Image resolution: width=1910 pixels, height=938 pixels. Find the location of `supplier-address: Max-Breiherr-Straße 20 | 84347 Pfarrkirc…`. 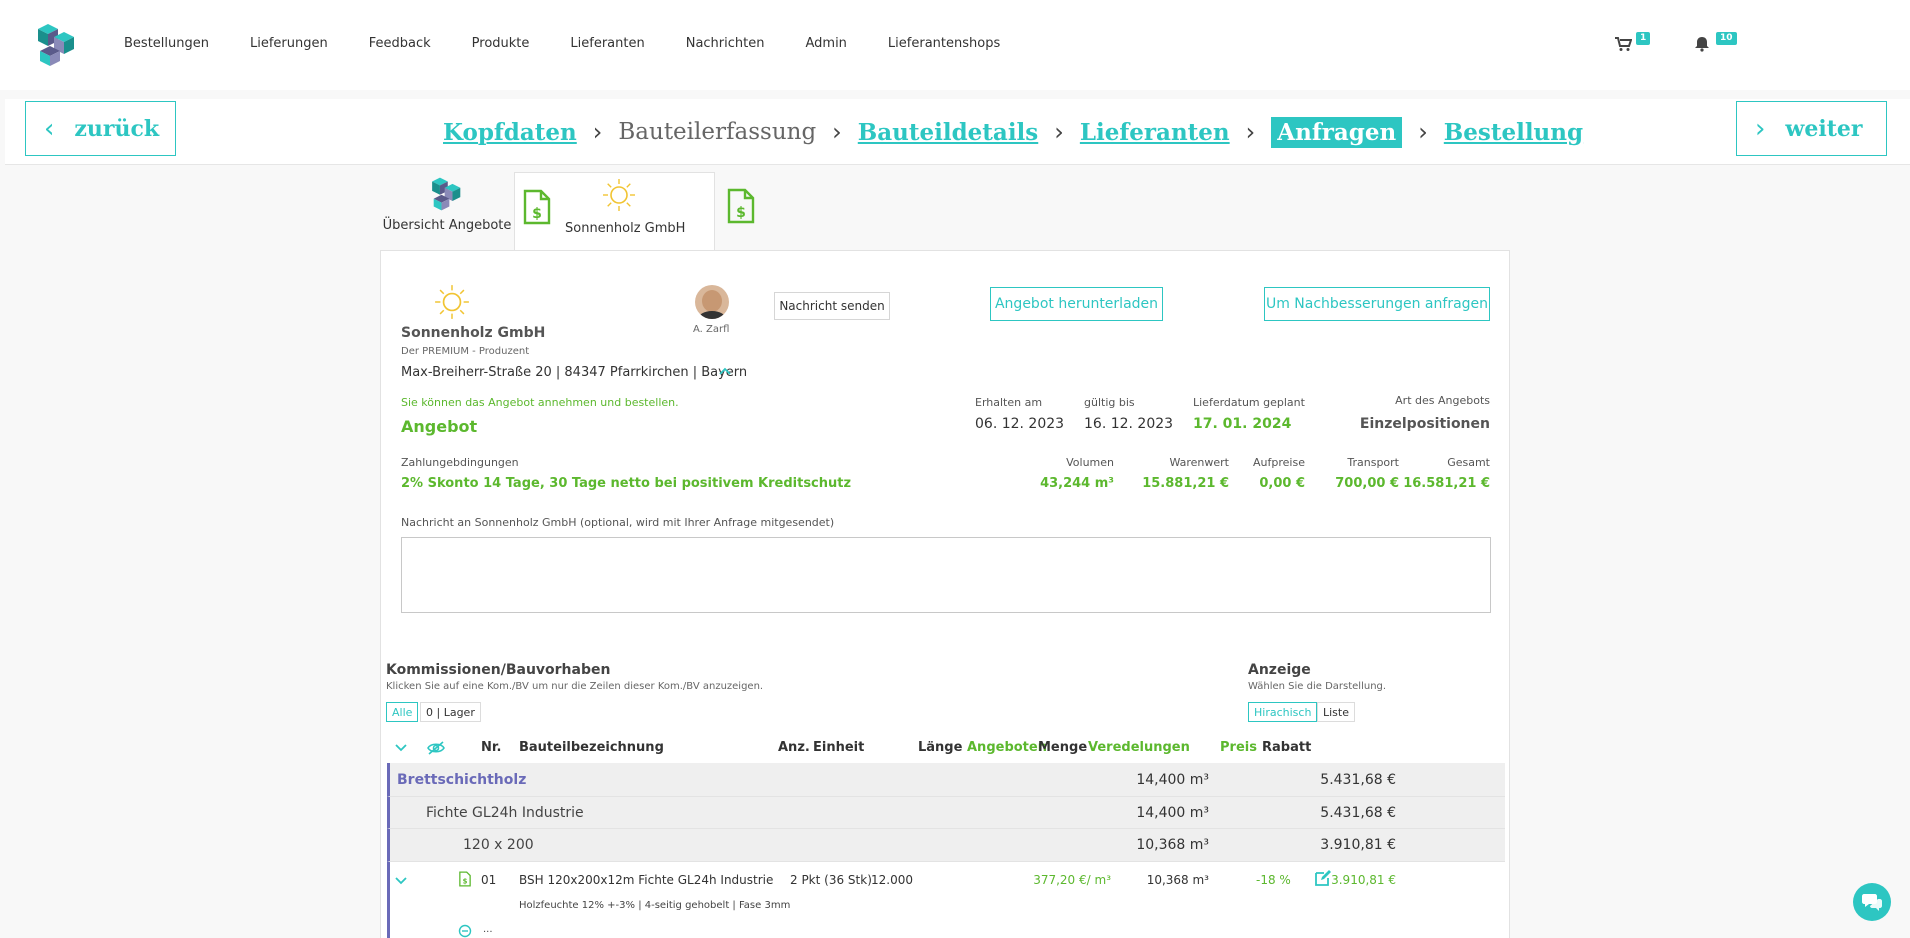

supplier-address: Max-Breiherr-Straße 20 | 84347 Pfarrkirc… is located at coordinates (574, 372).